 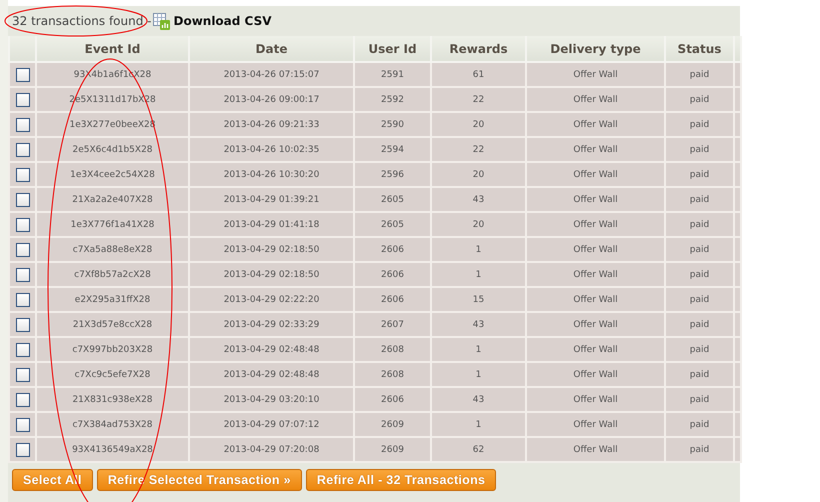 I want to click on table-cell: 2013-04-29 07:07:12, so click(x=271, y=424).